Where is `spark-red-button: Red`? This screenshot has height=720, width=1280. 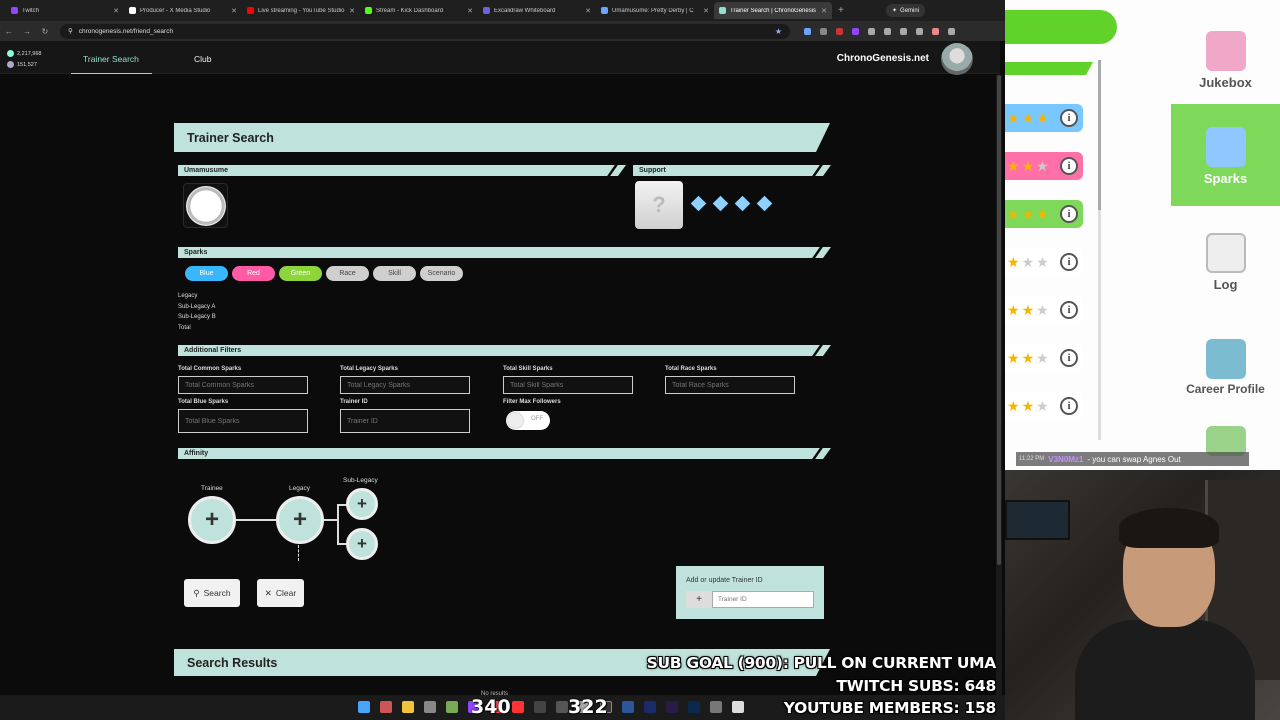
spark-red-button: Red is located at coordinates (253, 273).